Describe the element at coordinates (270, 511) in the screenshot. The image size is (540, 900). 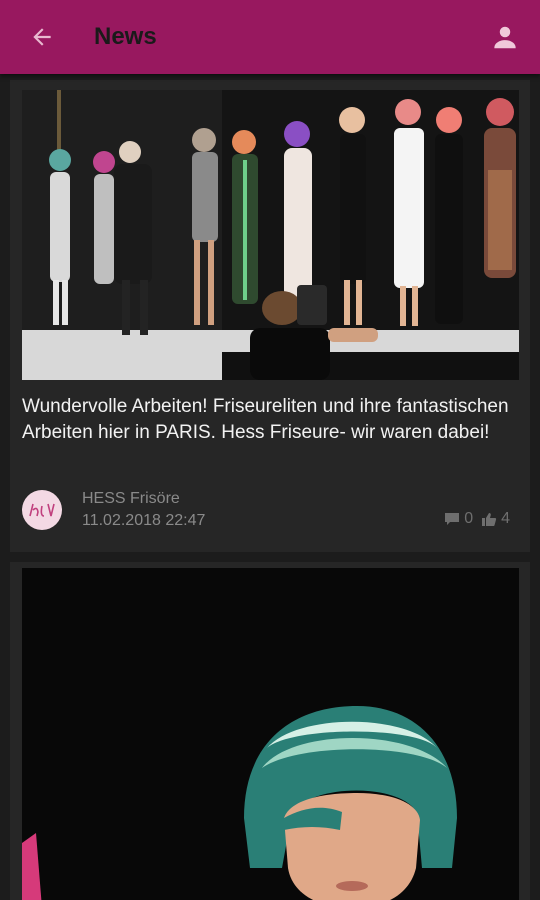
I see `post-meta: HESS Frisöre 11.02.2018 22:47 0 4` at that location.